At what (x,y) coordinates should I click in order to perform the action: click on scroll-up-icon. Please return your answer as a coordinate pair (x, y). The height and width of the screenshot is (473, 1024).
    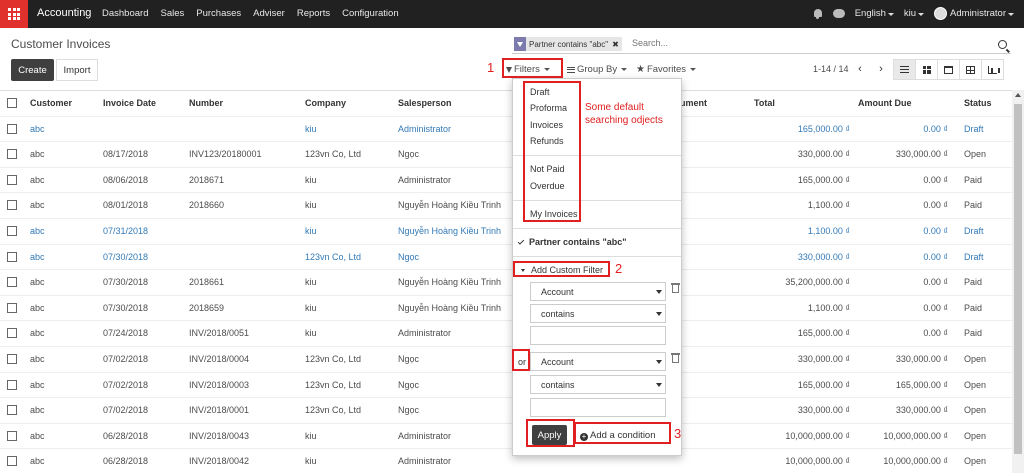
    Looking at the image, I should click on (1018, 95).